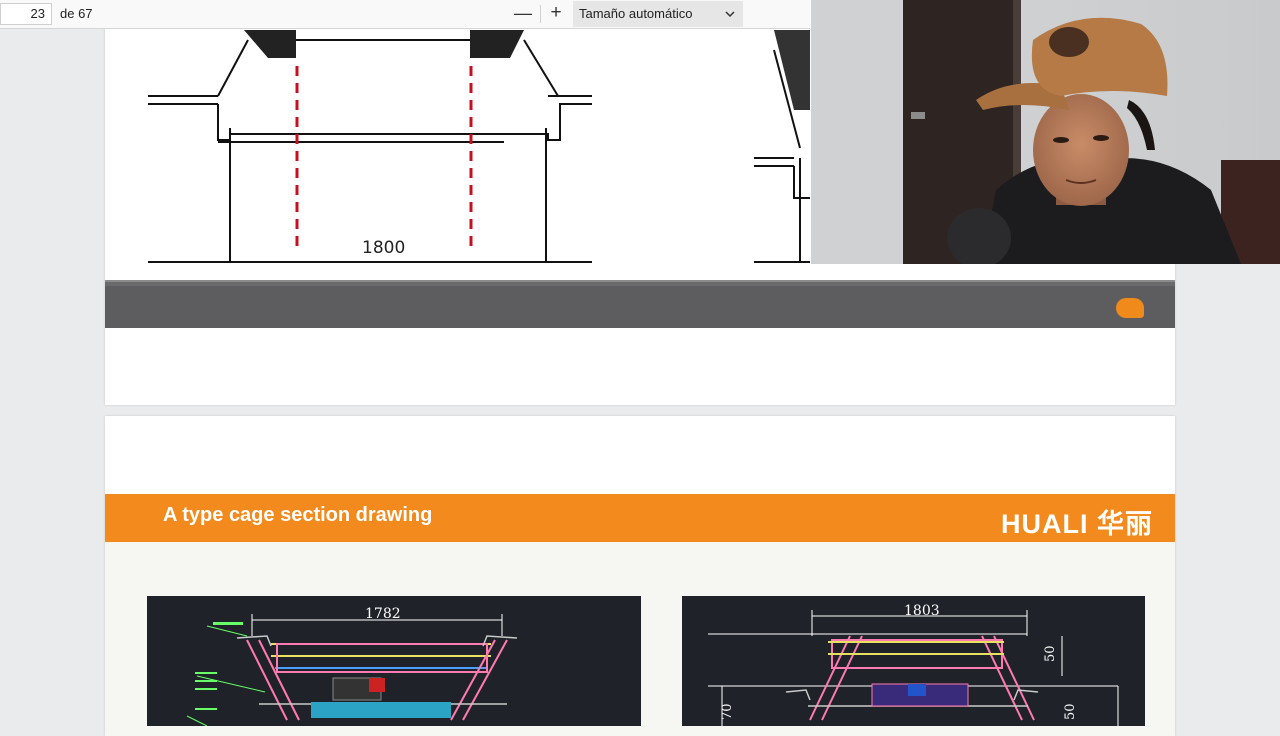 This screenshot has width=1280, height=736. I want to click on pdf-toolbar: 23 de 67 — + Tamaño automático, so click(405, 14).